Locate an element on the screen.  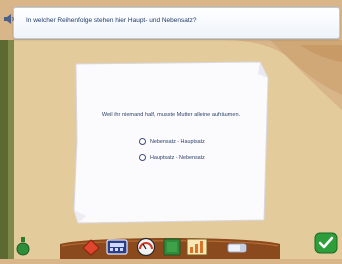
green-book-icon is located at coordinates (172, 247).